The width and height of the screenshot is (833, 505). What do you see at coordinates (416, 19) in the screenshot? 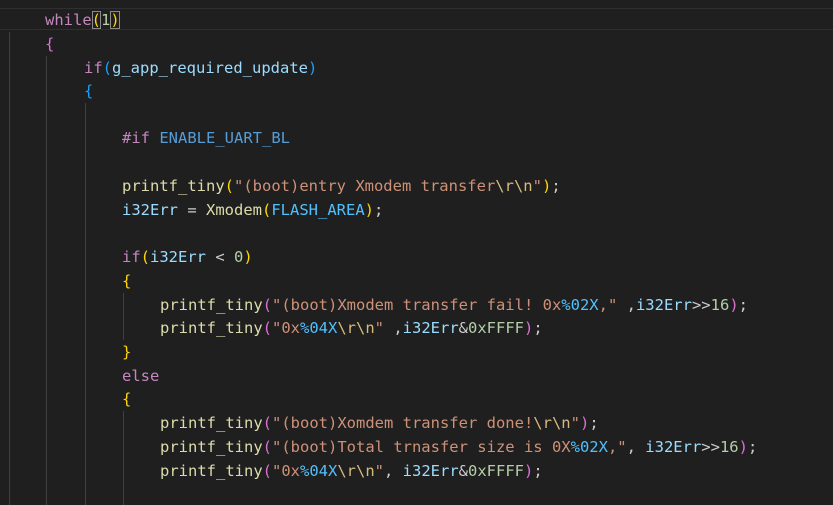
I see `current-line-highlight` at bounding box center [416, 19].